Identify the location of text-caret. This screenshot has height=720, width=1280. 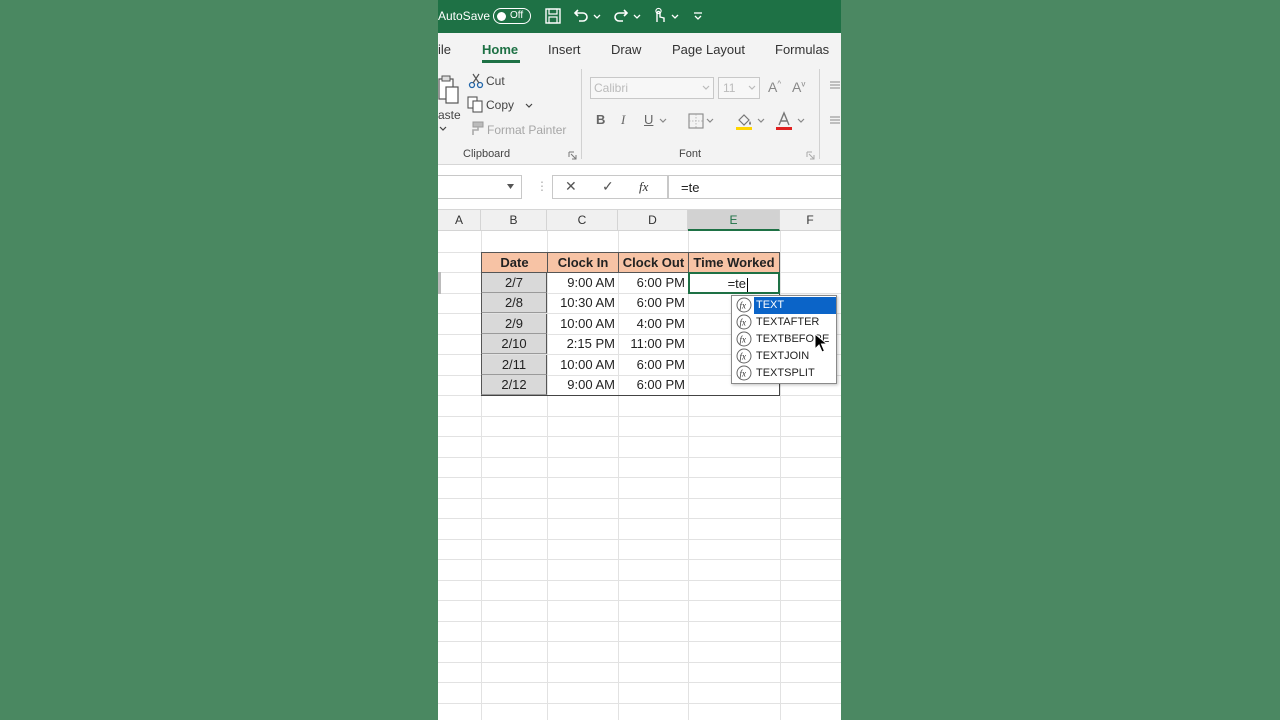
(747, 284).